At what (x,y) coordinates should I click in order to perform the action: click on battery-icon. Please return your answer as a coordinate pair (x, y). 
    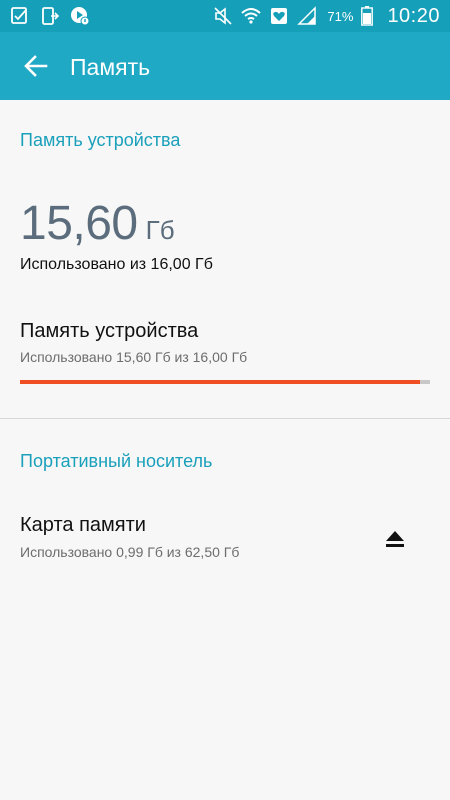
    Looking at the image, I should click on (367, 16).